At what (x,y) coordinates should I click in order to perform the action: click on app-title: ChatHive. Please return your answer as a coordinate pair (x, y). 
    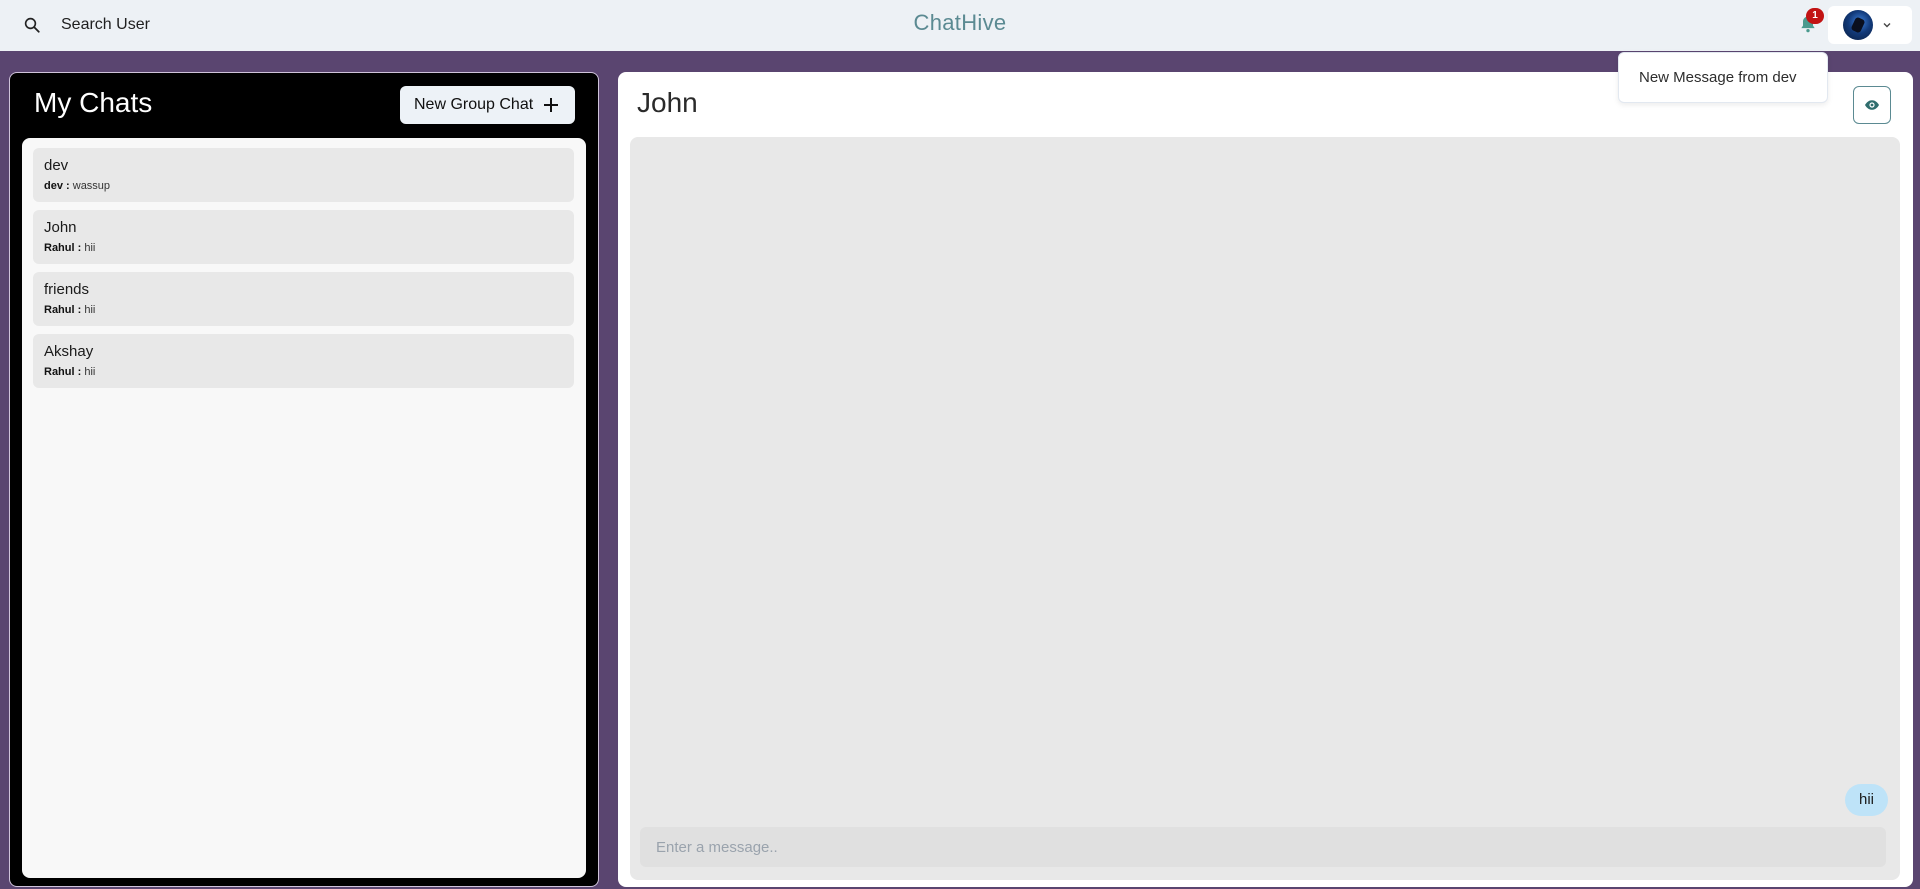
    Looking at the image, I should click on (960, 22).